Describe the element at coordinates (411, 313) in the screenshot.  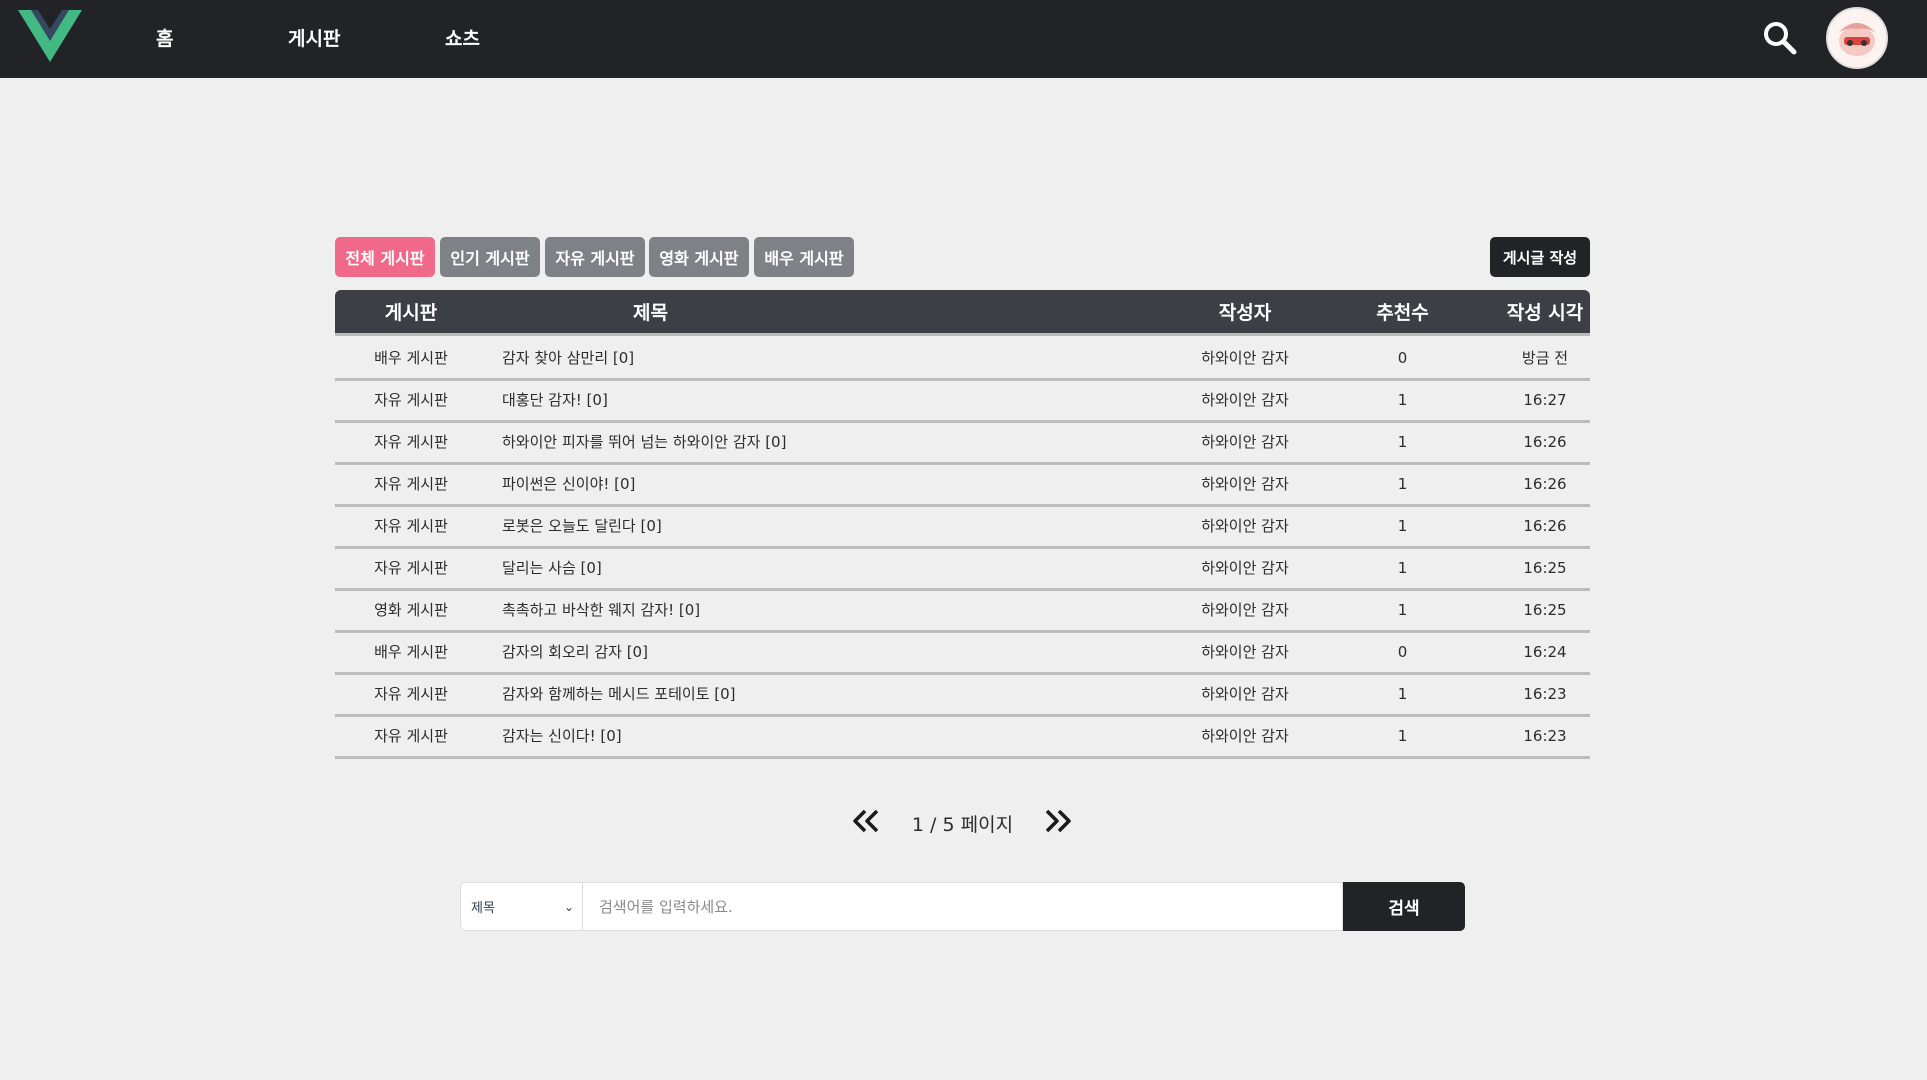
I see `header-board: 게시판` at that location.